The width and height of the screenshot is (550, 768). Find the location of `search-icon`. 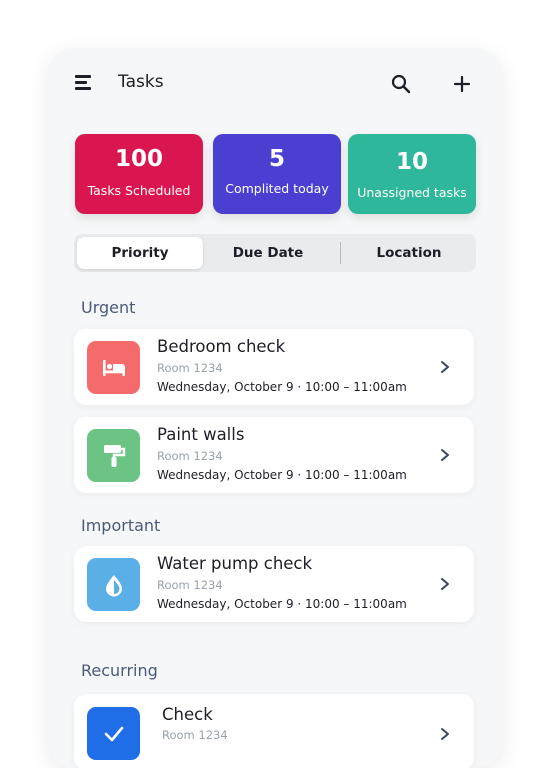

search-icon is located at coordinates (401, 84).